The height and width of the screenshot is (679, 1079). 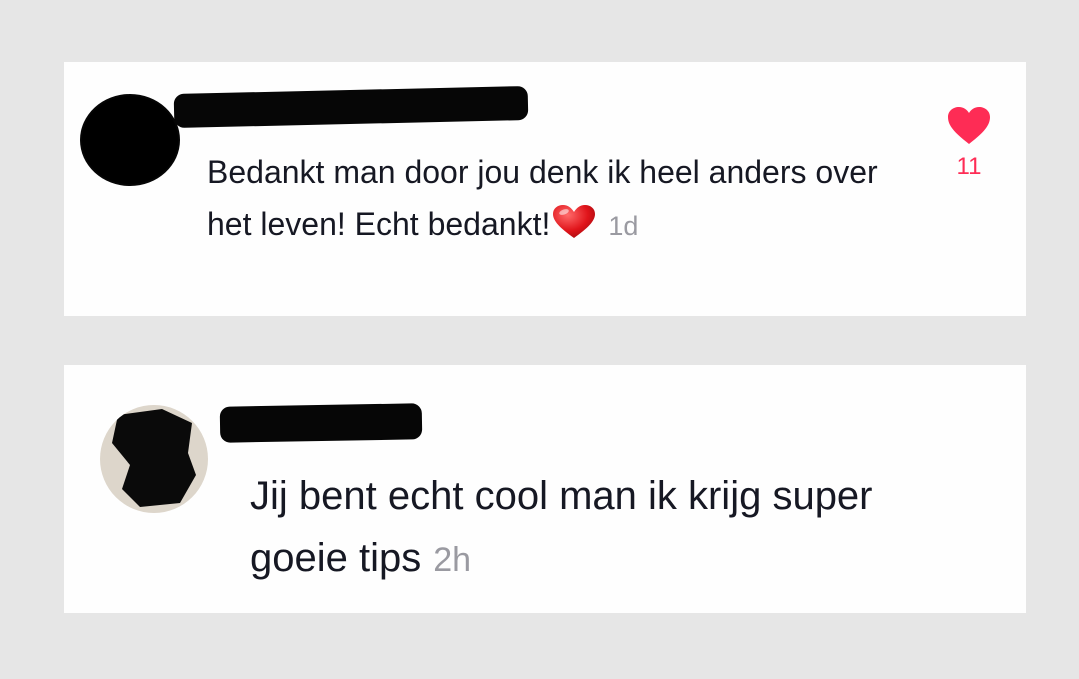 I want to click on like-button: 11, so click(x=969, y=143).